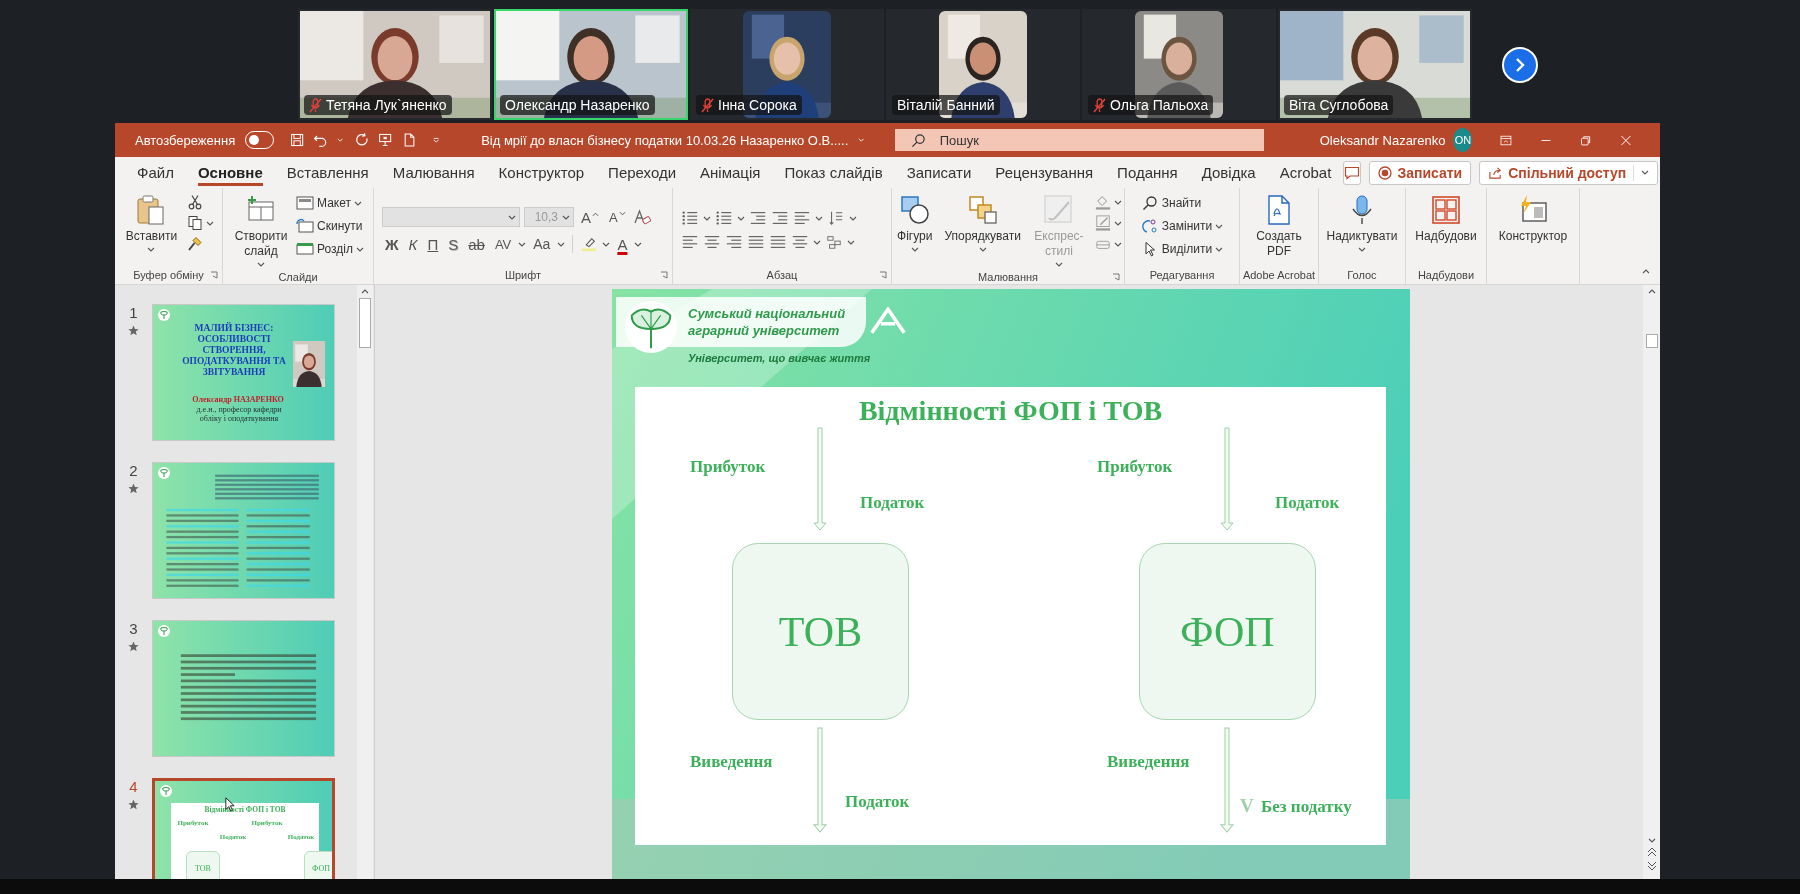  I want to click on entity-box: ТОВ, so click(820, 631).